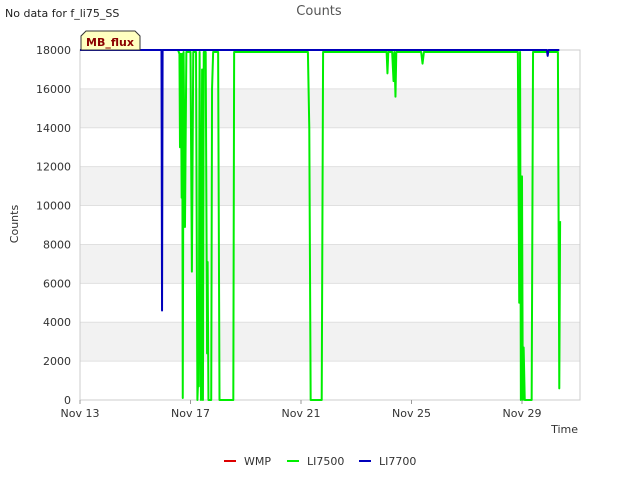 This screenshot has height=480, width=640. I want to click on y-tick-label: 10000, so click(53, 206).